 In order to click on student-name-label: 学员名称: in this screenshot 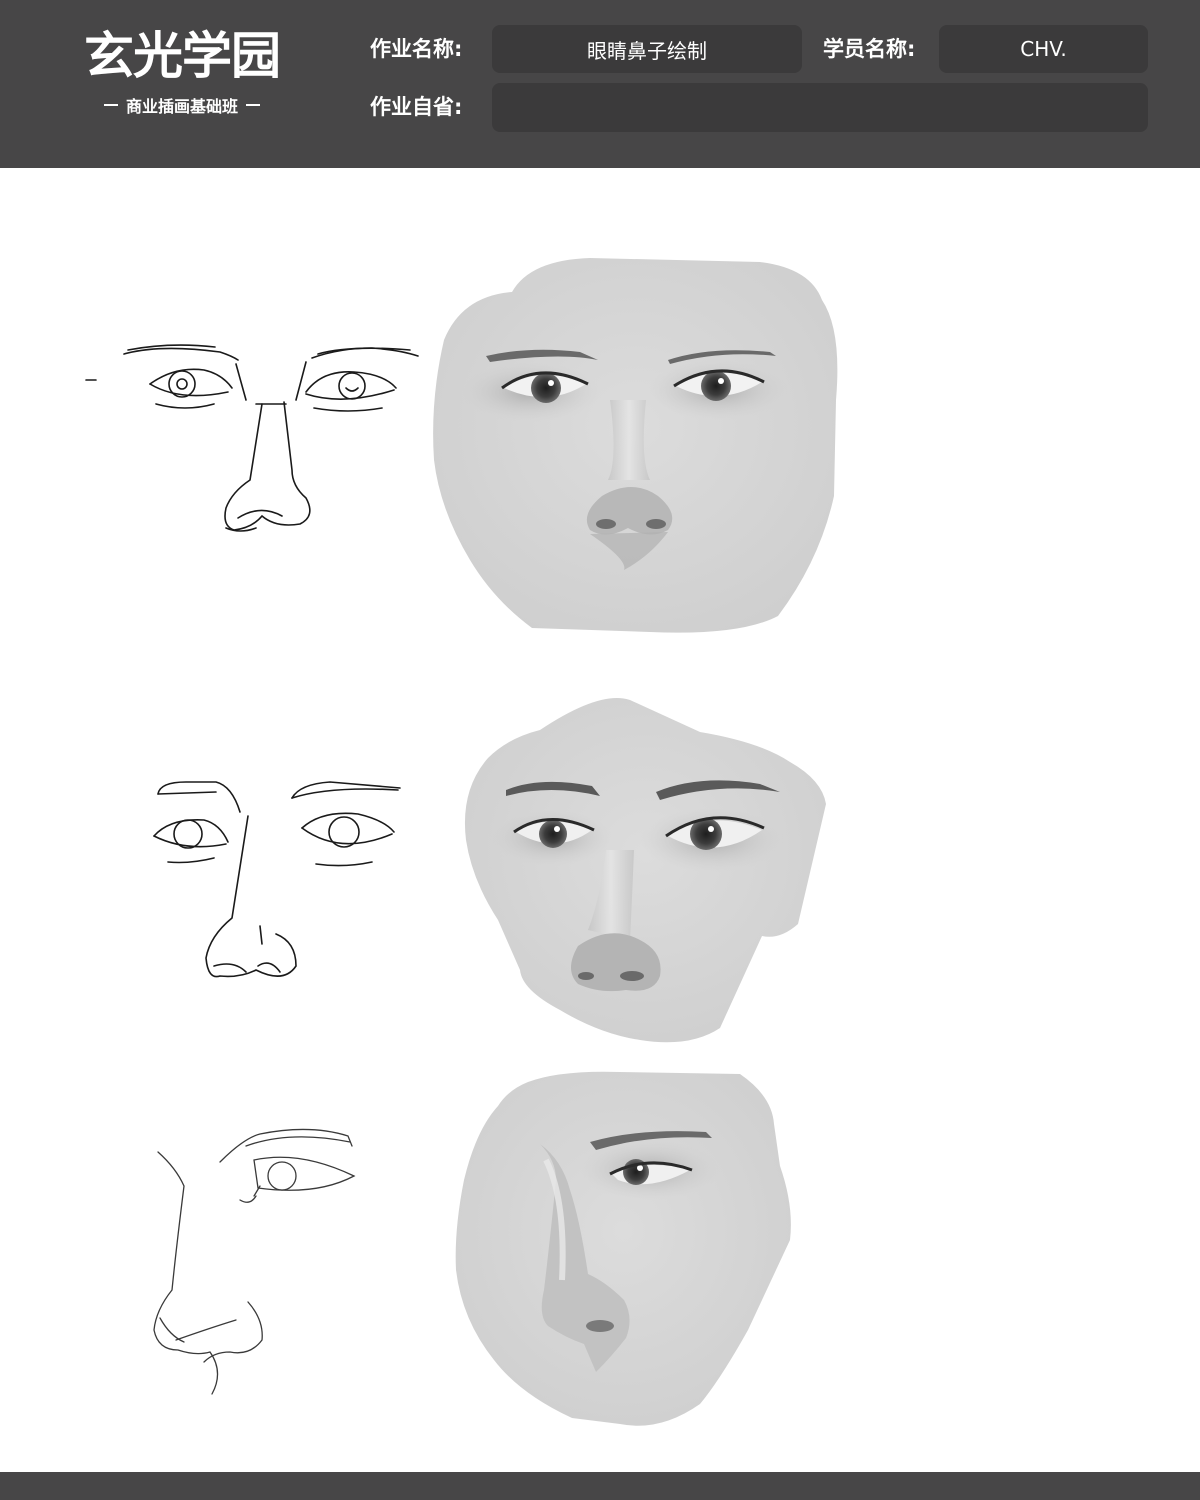, I will do `click(869, 49)`.